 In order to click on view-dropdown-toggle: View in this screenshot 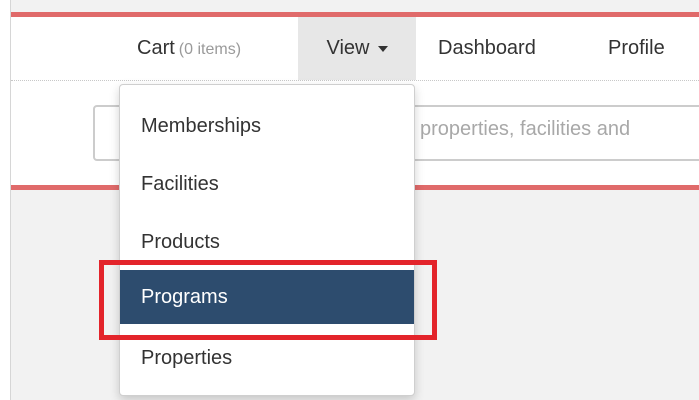, I will do `click(357, 48)`.